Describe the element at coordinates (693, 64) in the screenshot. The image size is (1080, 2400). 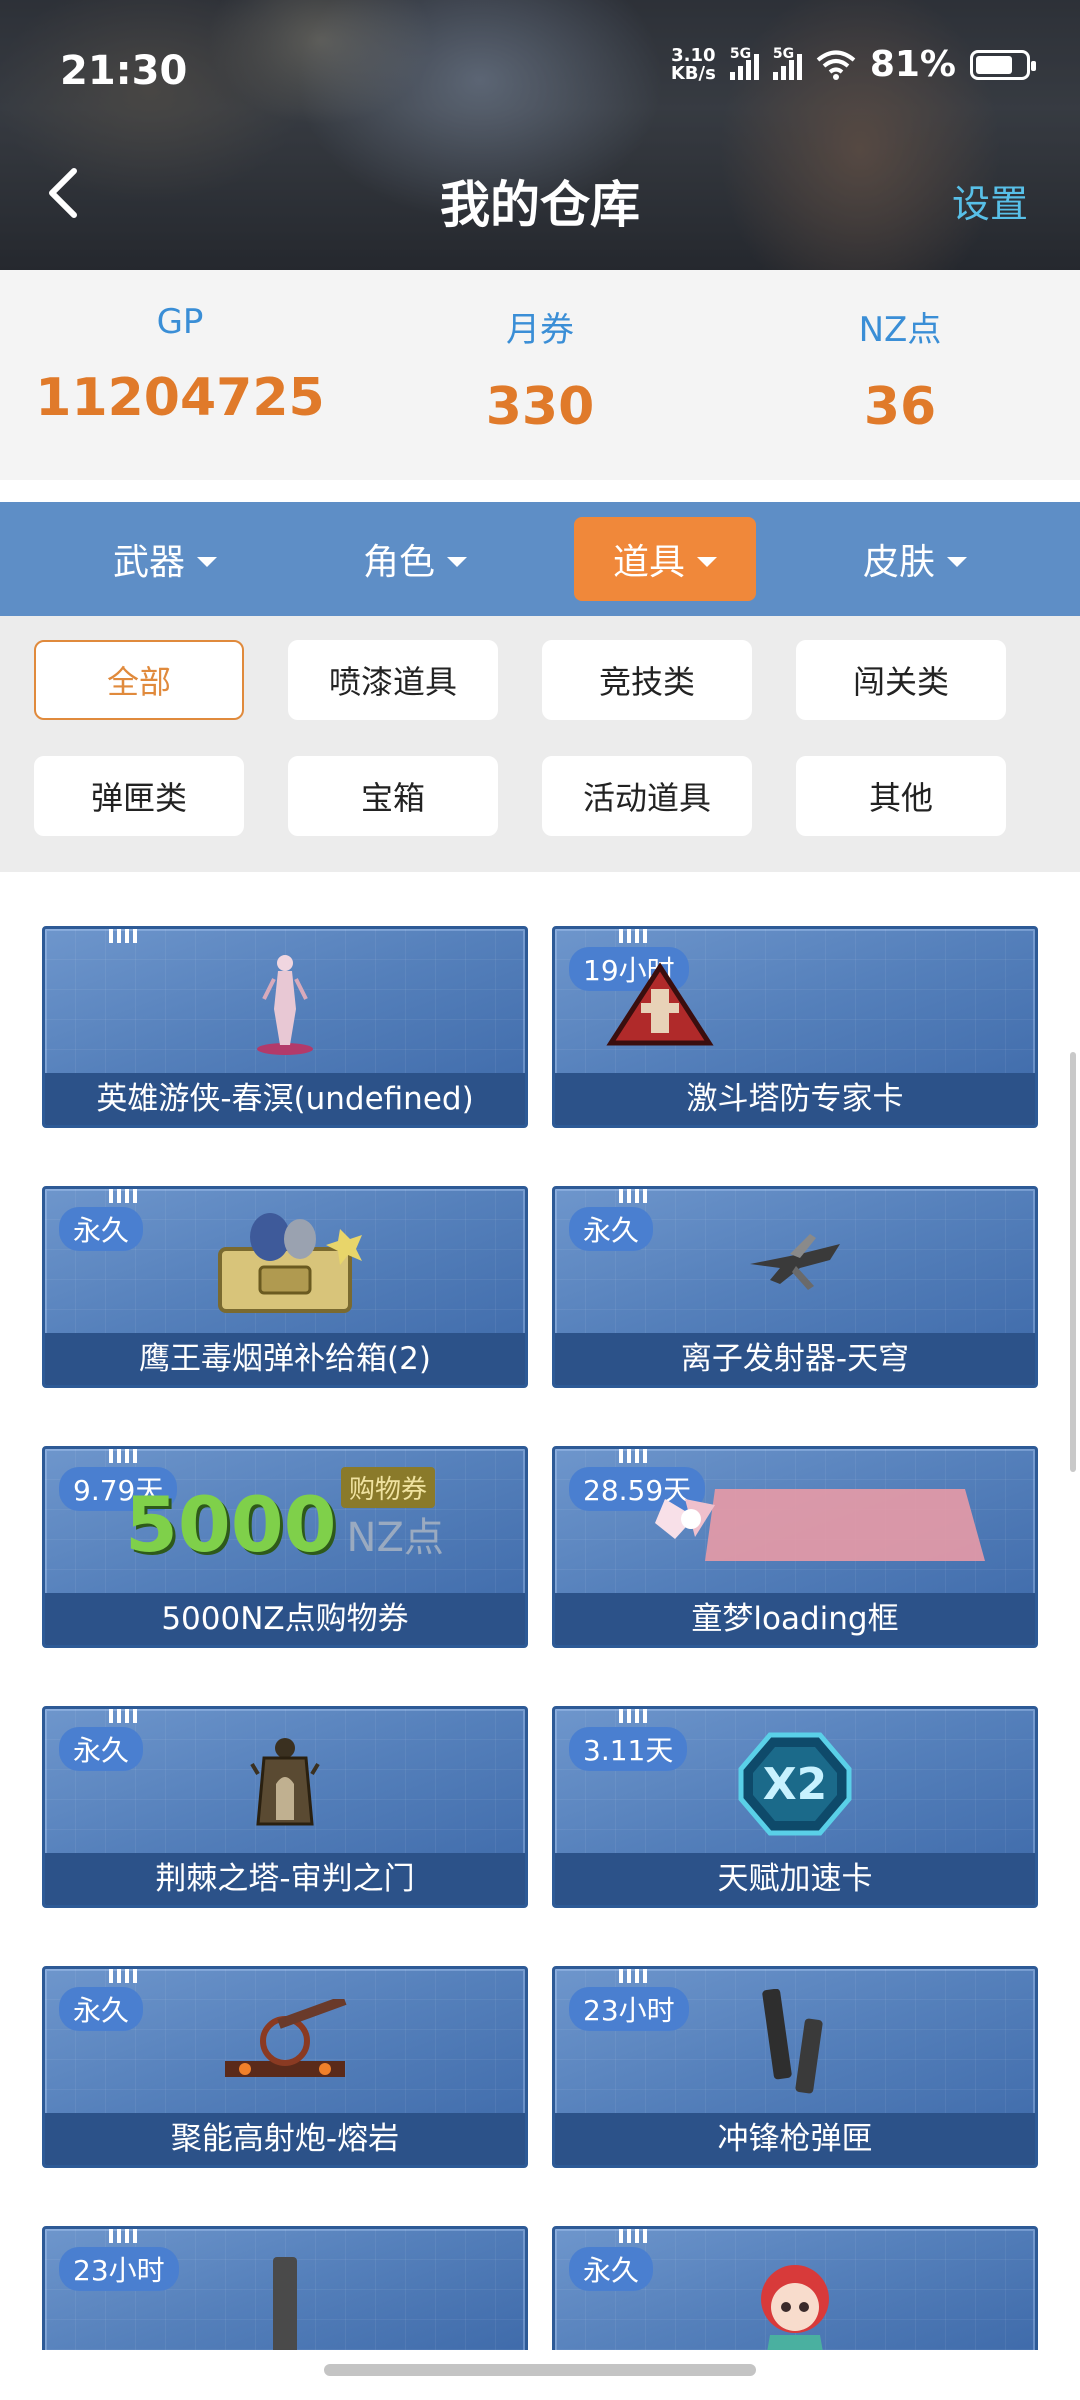
I see `net-speed: 3.10 KB/s` at that location.